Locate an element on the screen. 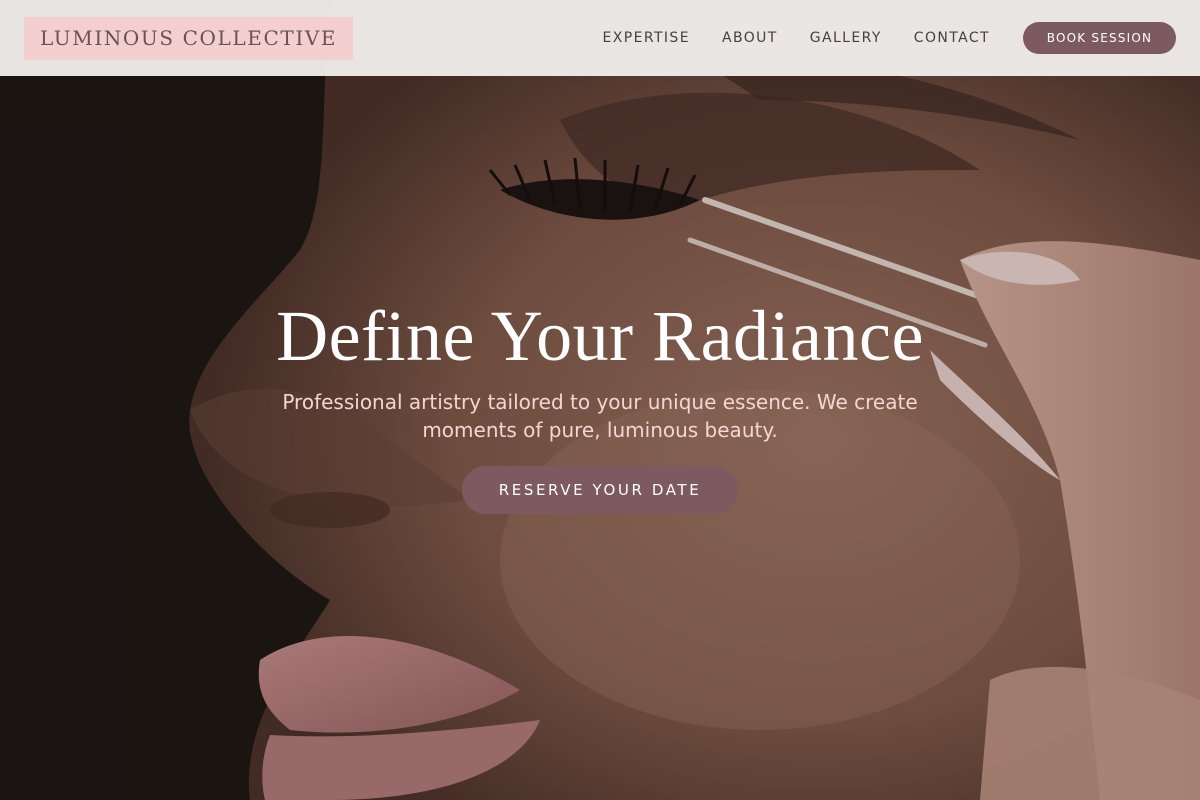 This screenshot has height=800, width=1200. brand-logo: LUMINOUS COLLECTIVE is located at coordinates (189, 38).